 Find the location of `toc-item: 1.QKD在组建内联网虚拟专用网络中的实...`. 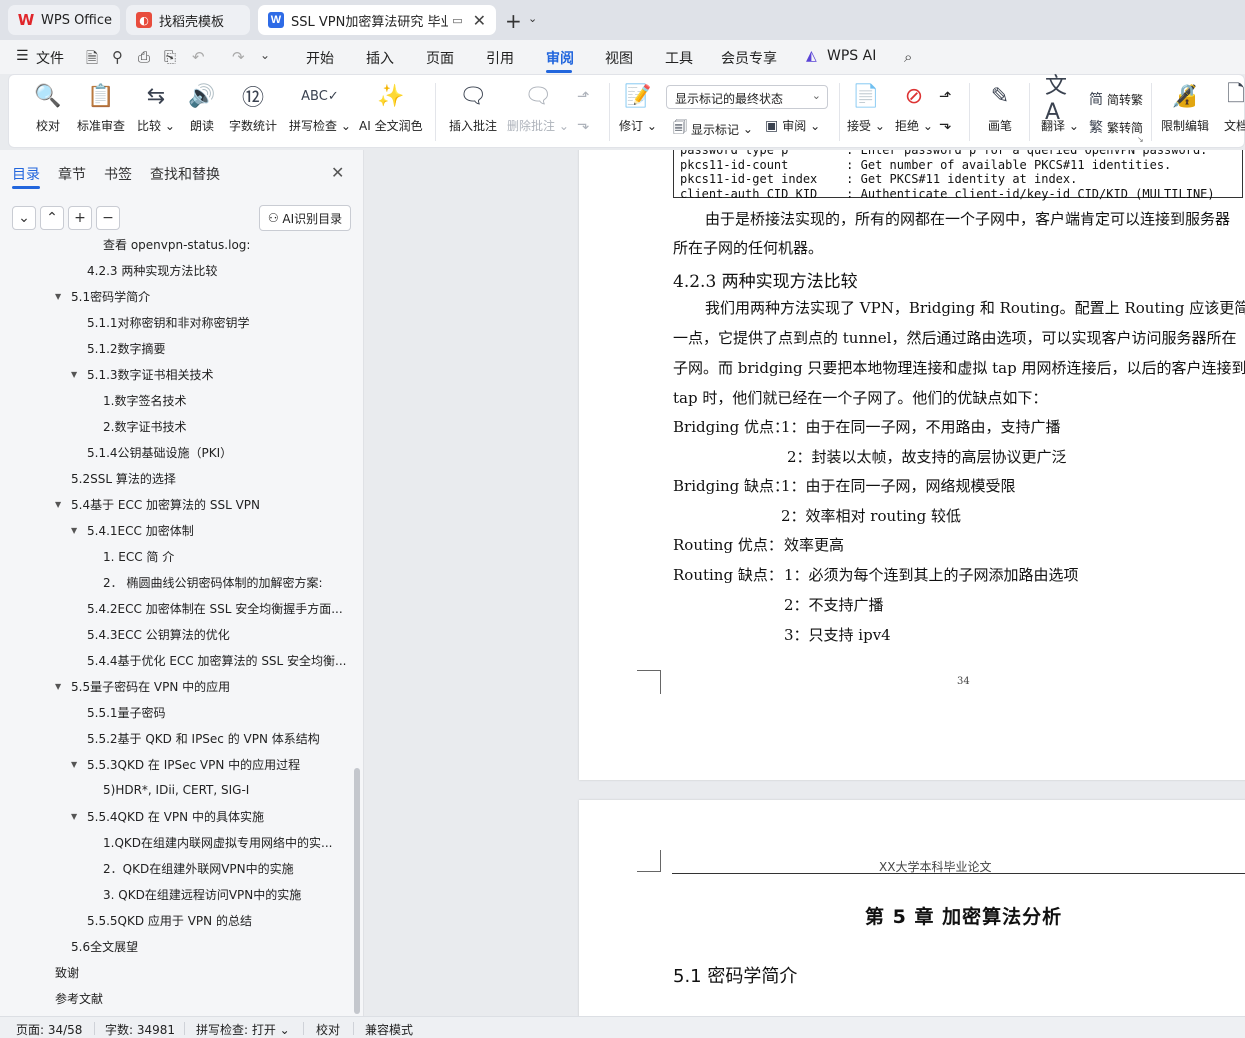

toc-item: 1.QKD在组建内联网虚拟专用网络中的实... is located at coordinates (227, 842).